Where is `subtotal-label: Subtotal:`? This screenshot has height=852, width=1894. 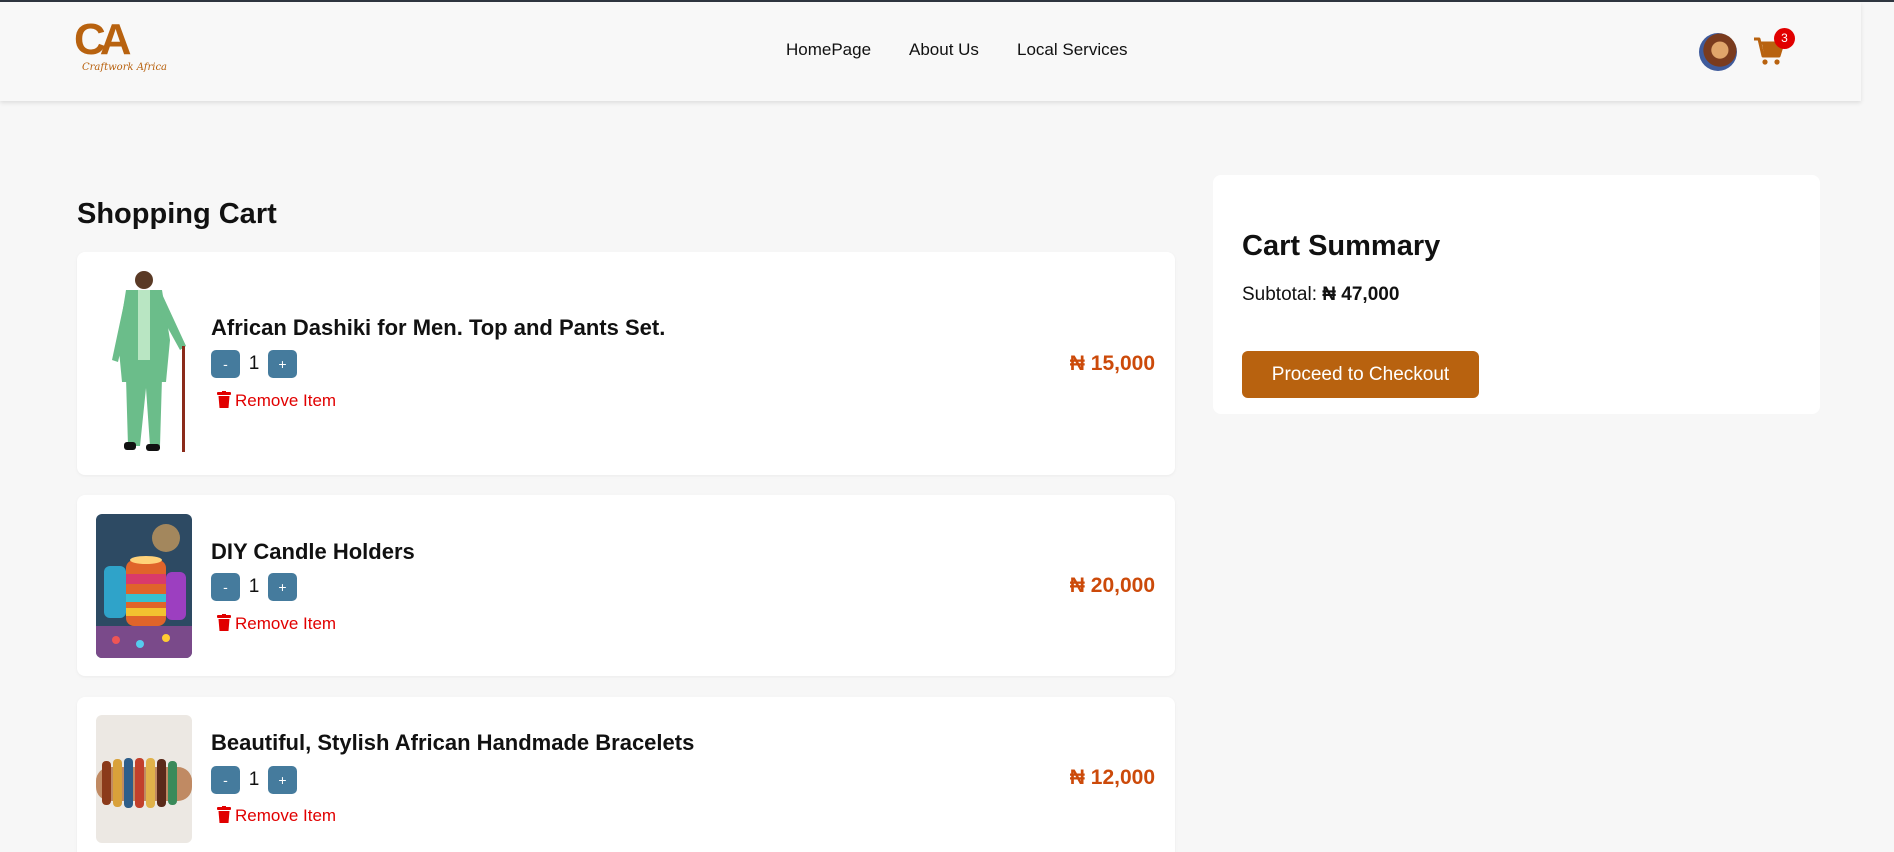 subtotal-label: Subtotal: is located at coordinates (1279, 294).